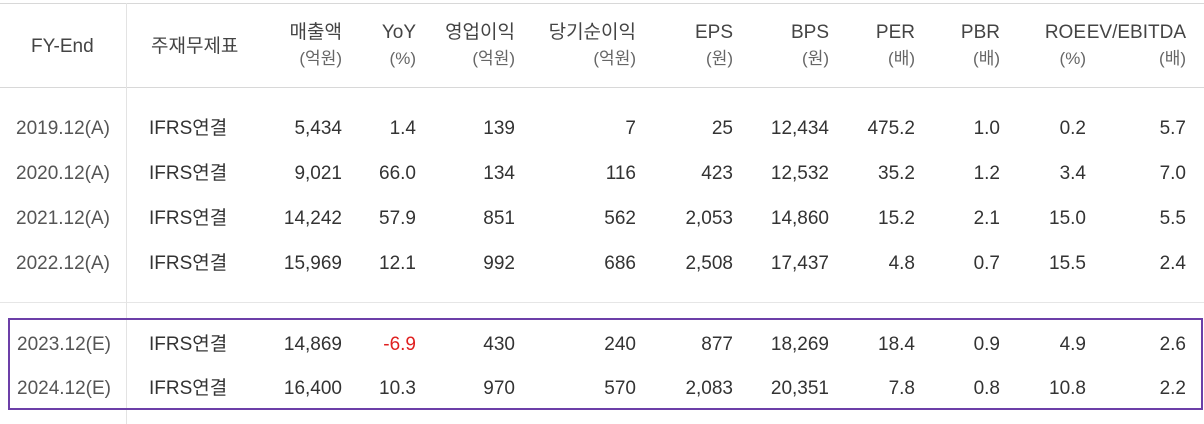 This screenshot has height=424, width=1204. Describe the element at coordinates (1067, 263) in the screenshot. I see `cell-roe: 15.5` at that location.